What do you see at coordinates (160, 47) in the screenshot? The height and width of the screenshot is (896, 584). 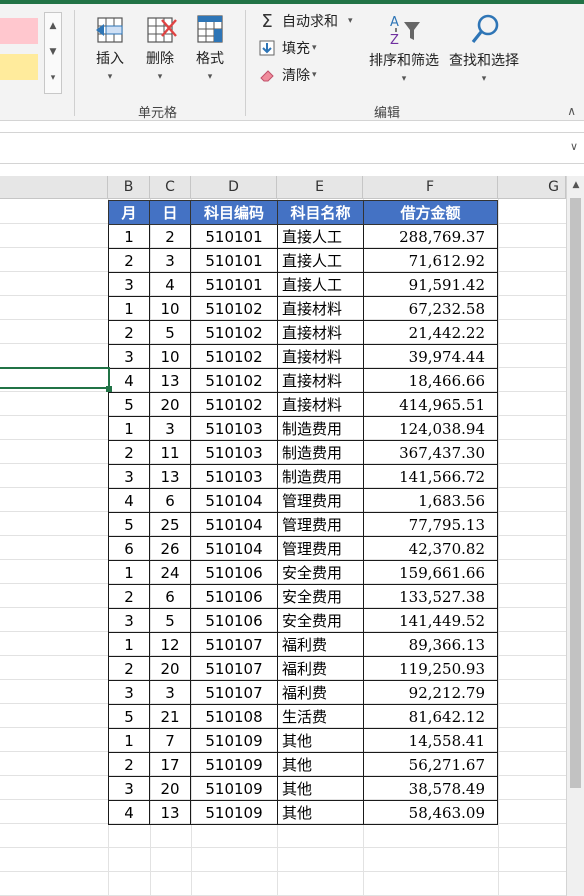 I see `delete-button: 删除 ▾` at bounding box center [160, 47].